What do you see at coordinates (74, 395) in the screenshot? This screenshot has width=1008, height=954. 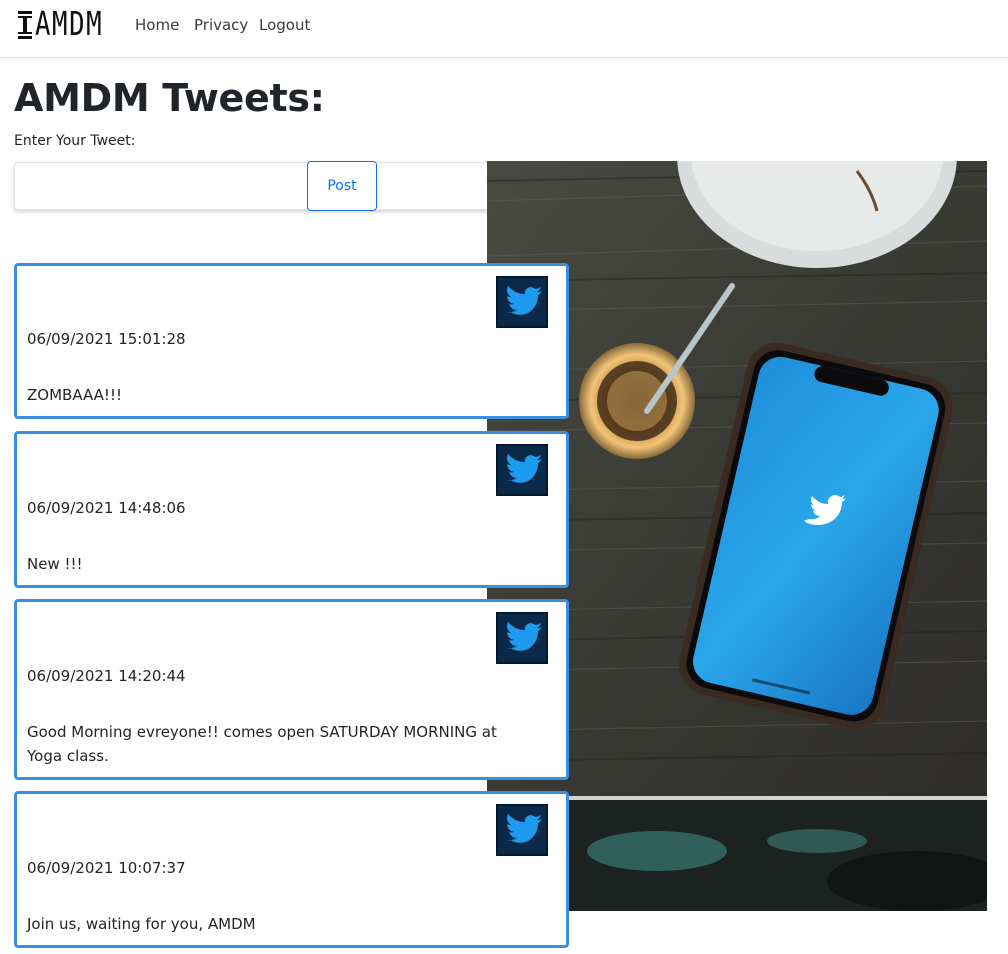 I see `tweet-text: ZOMBAAA!!!` at bounding box center [74, 395].